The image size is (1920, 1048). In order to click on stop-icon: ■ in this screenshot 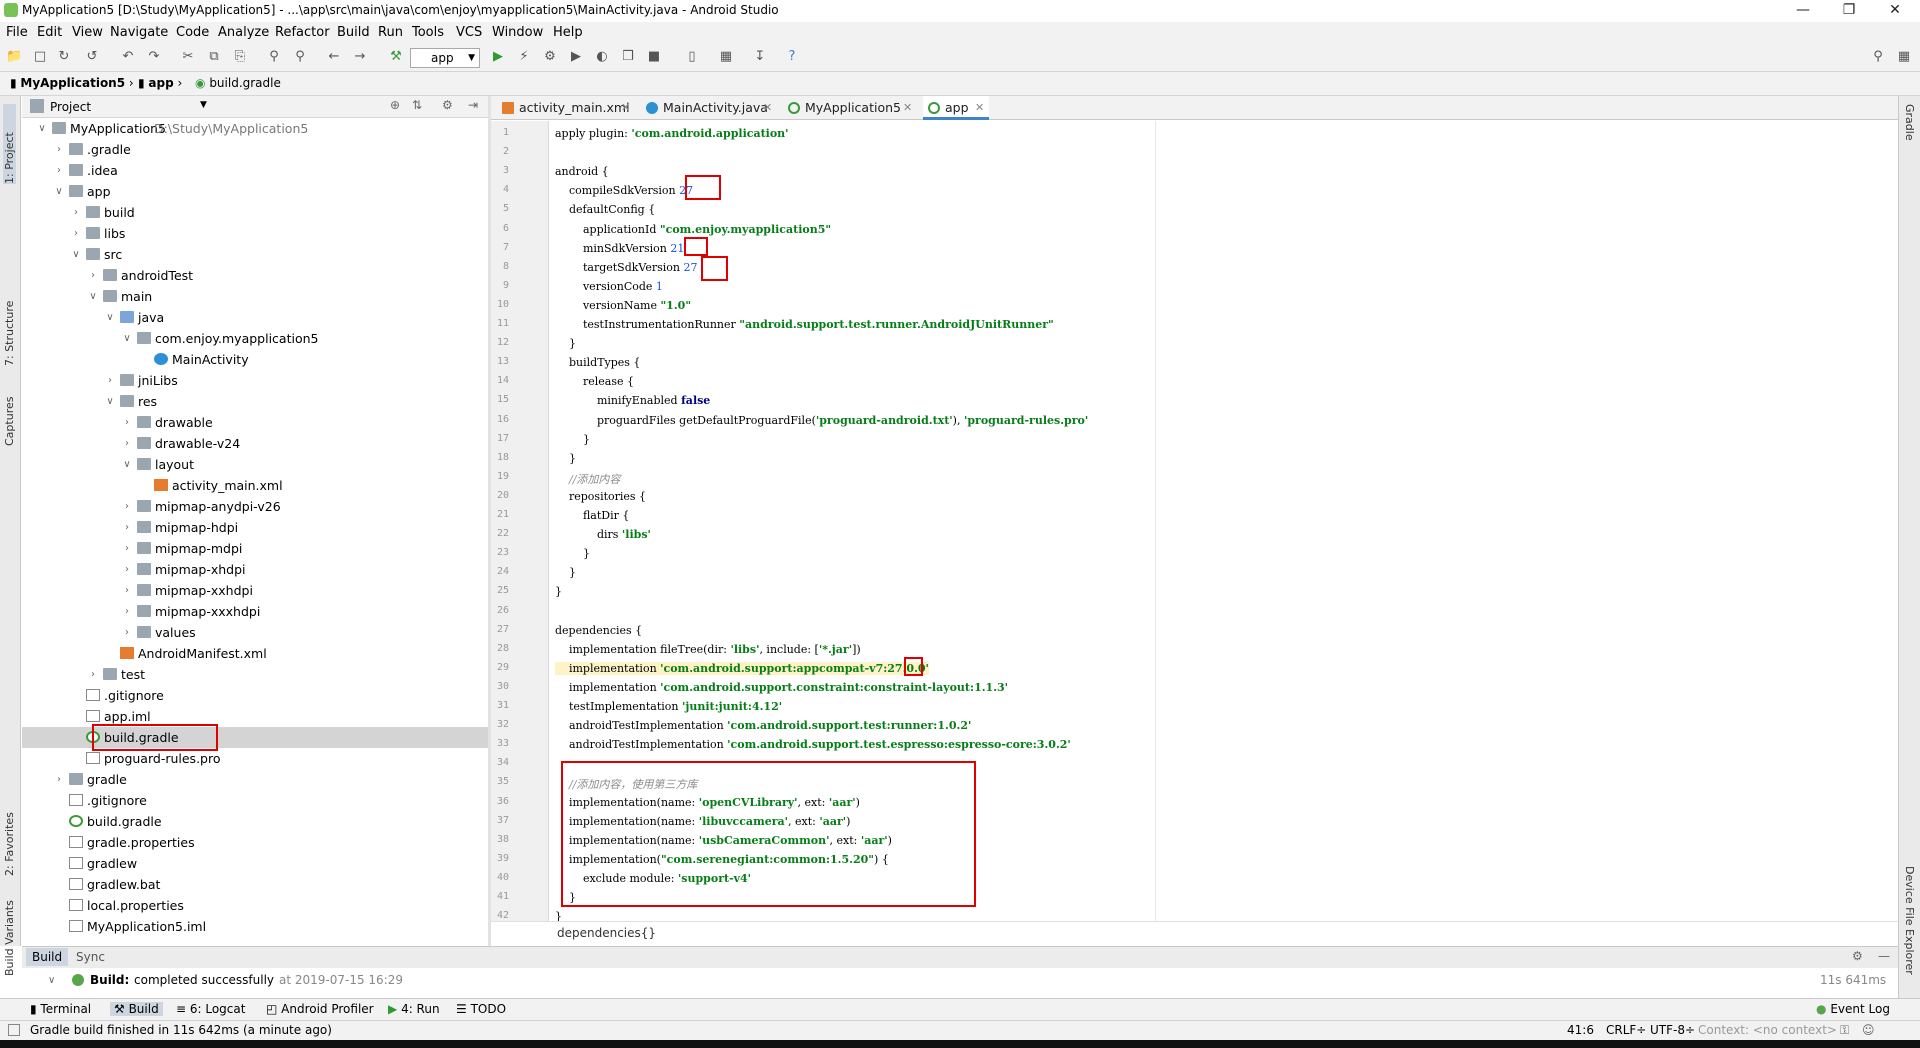, I will do `click(654, 57)`.